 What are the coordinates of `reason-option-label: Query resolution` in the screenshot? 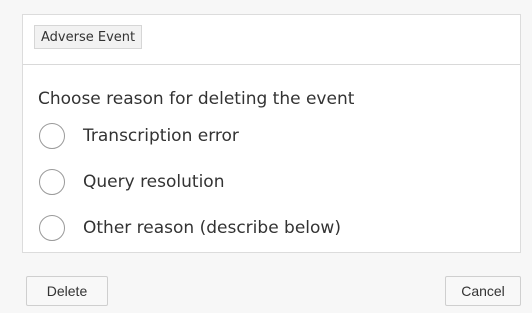 It's located at (154, 182).